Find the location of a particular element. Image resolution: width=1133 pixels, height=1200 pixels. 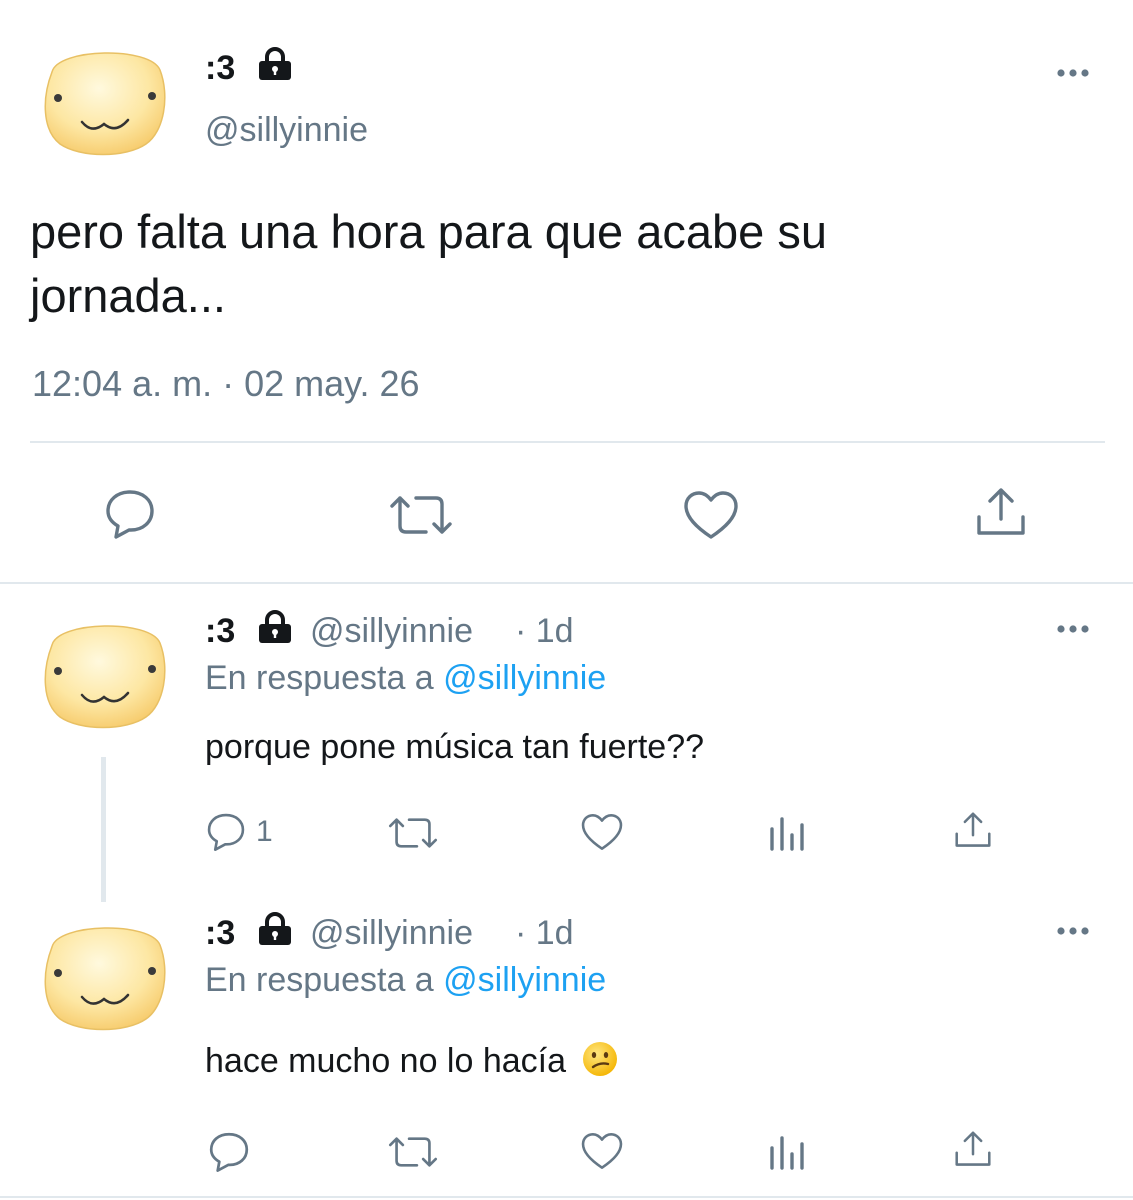

tweet-timestamp: 12:04 a. m. · 02 may. 26 is located at coordinates (226, 384).